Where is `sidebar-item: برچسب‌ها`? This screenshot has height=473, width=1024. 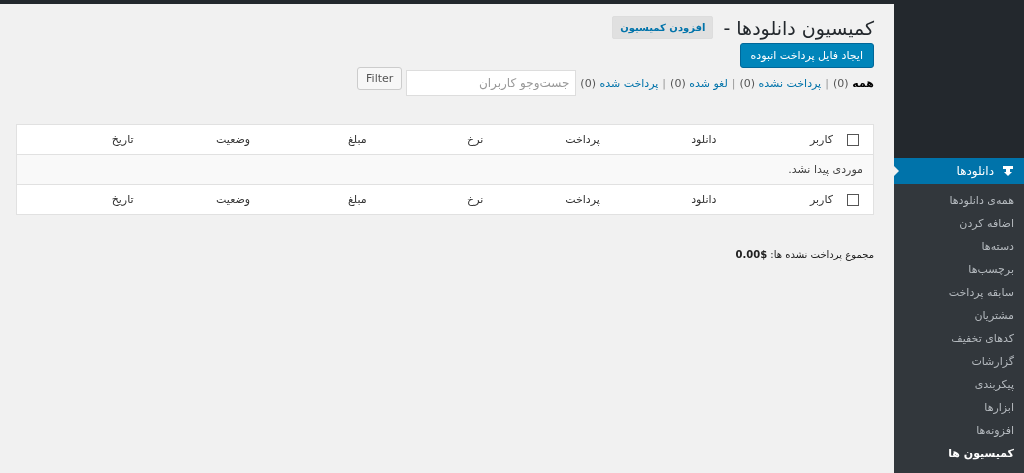
sidebar-item: برچسب‌ها is located at coordinates (959, 270).